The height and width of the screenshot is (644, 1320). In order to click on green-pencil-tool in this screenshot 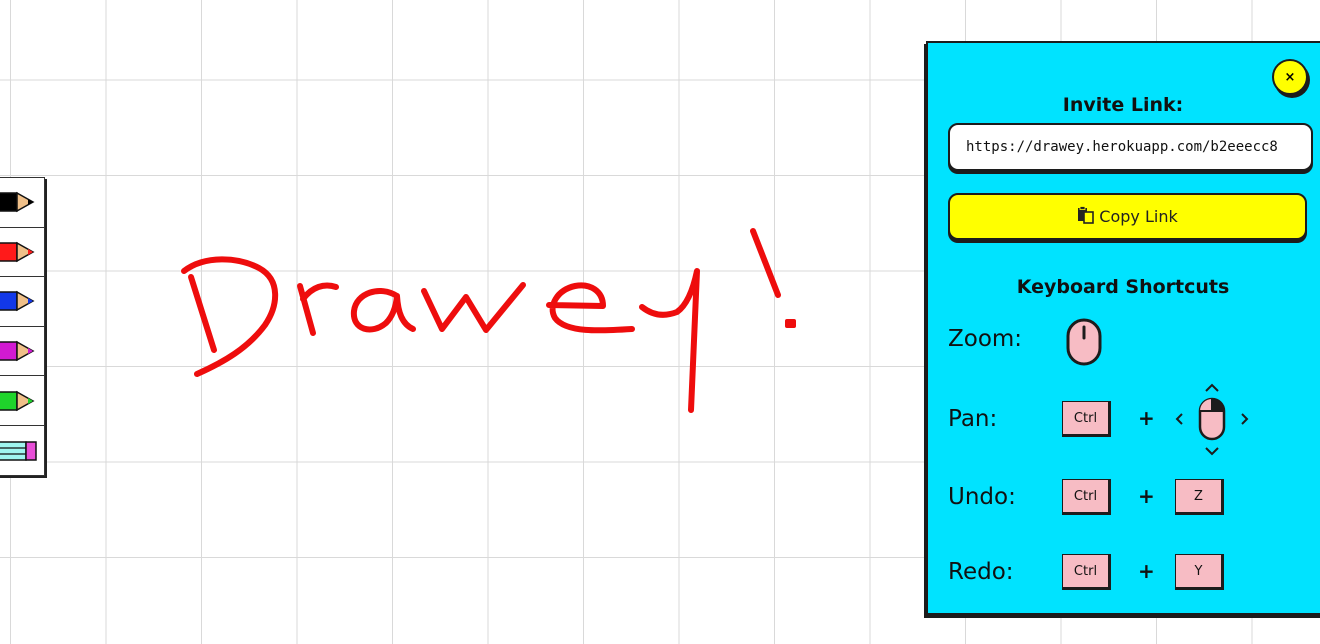, I will do `click(22, 401)`.